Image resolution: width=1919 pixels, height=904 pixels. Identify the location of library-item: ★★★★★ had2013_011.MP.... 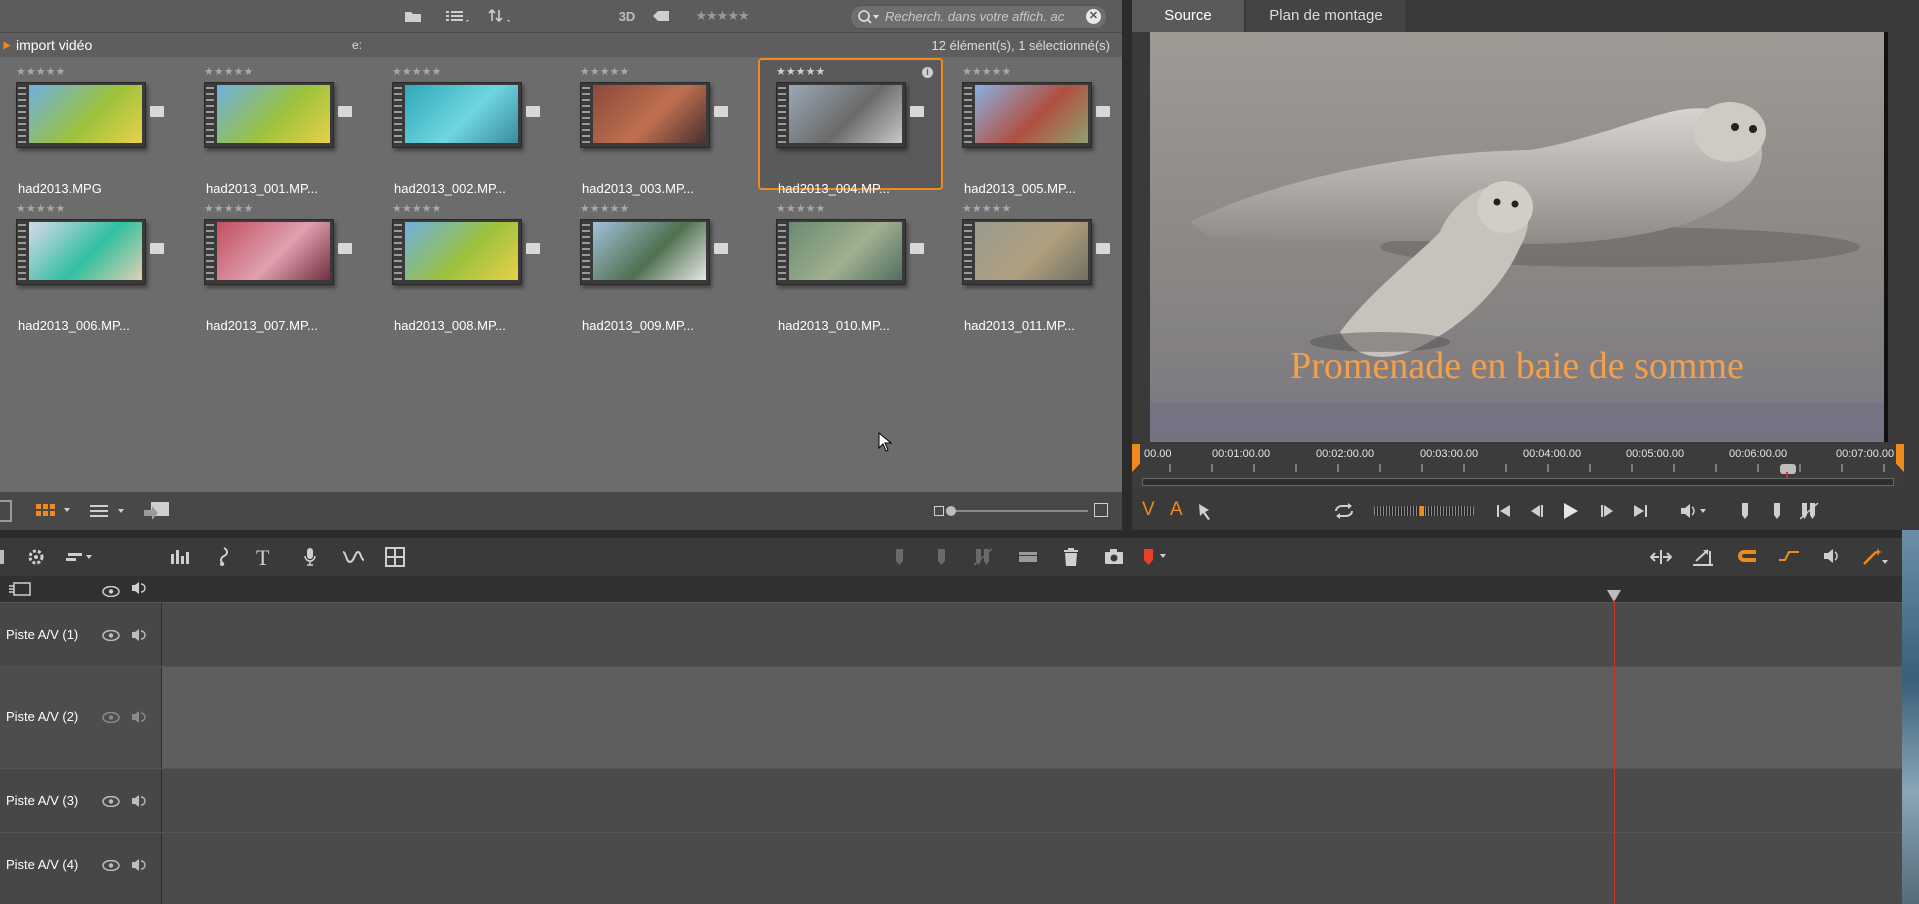
(1038, 265).